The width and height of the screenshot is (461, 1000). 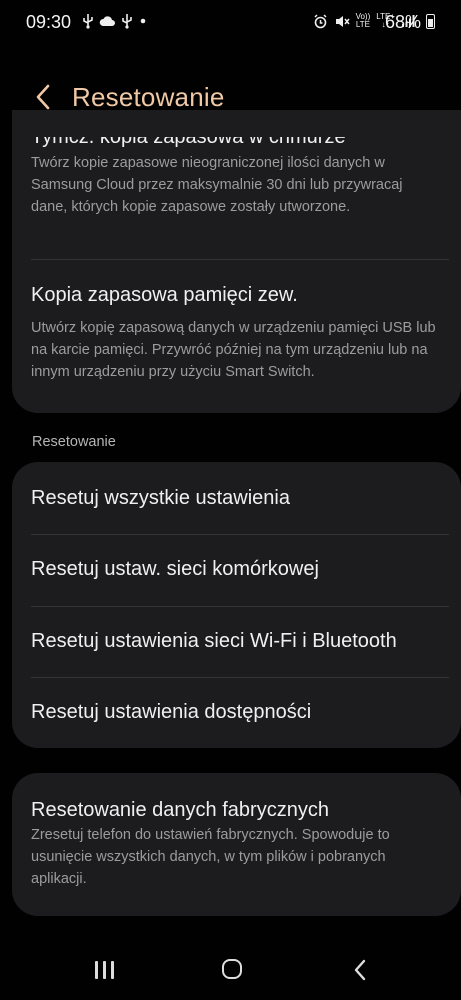 What do you see at coordinates (148, 97) in the screenshot?
I see `page-title: Resetowanie` at bounding box center [148, 97].